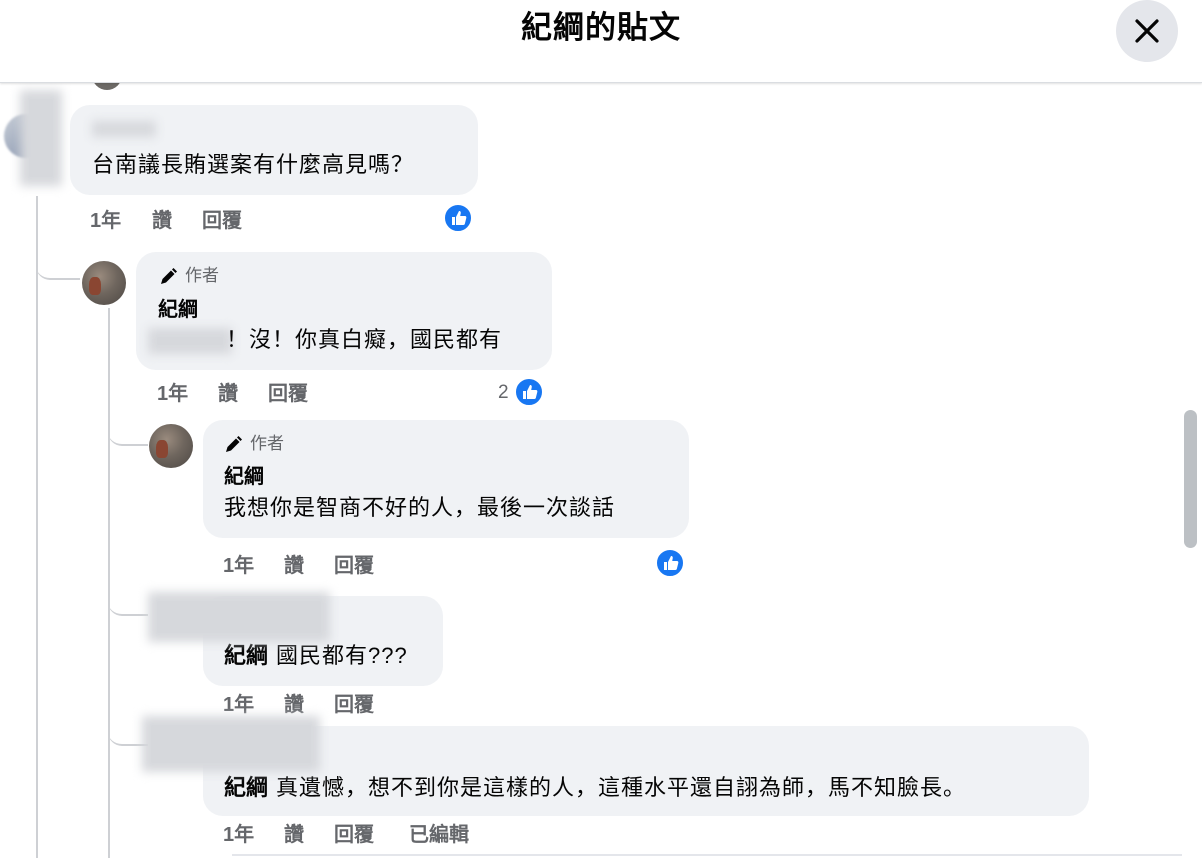  Describe the element at coordinates (41, 138) in the screenshot. I see `blurred-avatar-cover` at that location.